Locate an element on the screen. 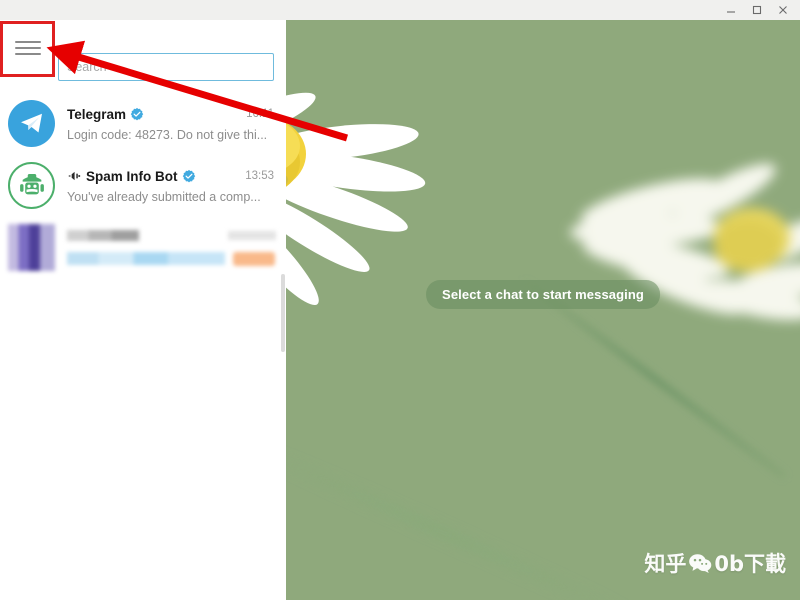  watermark-prefix: 知乎 is located at coordinates (665, 564).